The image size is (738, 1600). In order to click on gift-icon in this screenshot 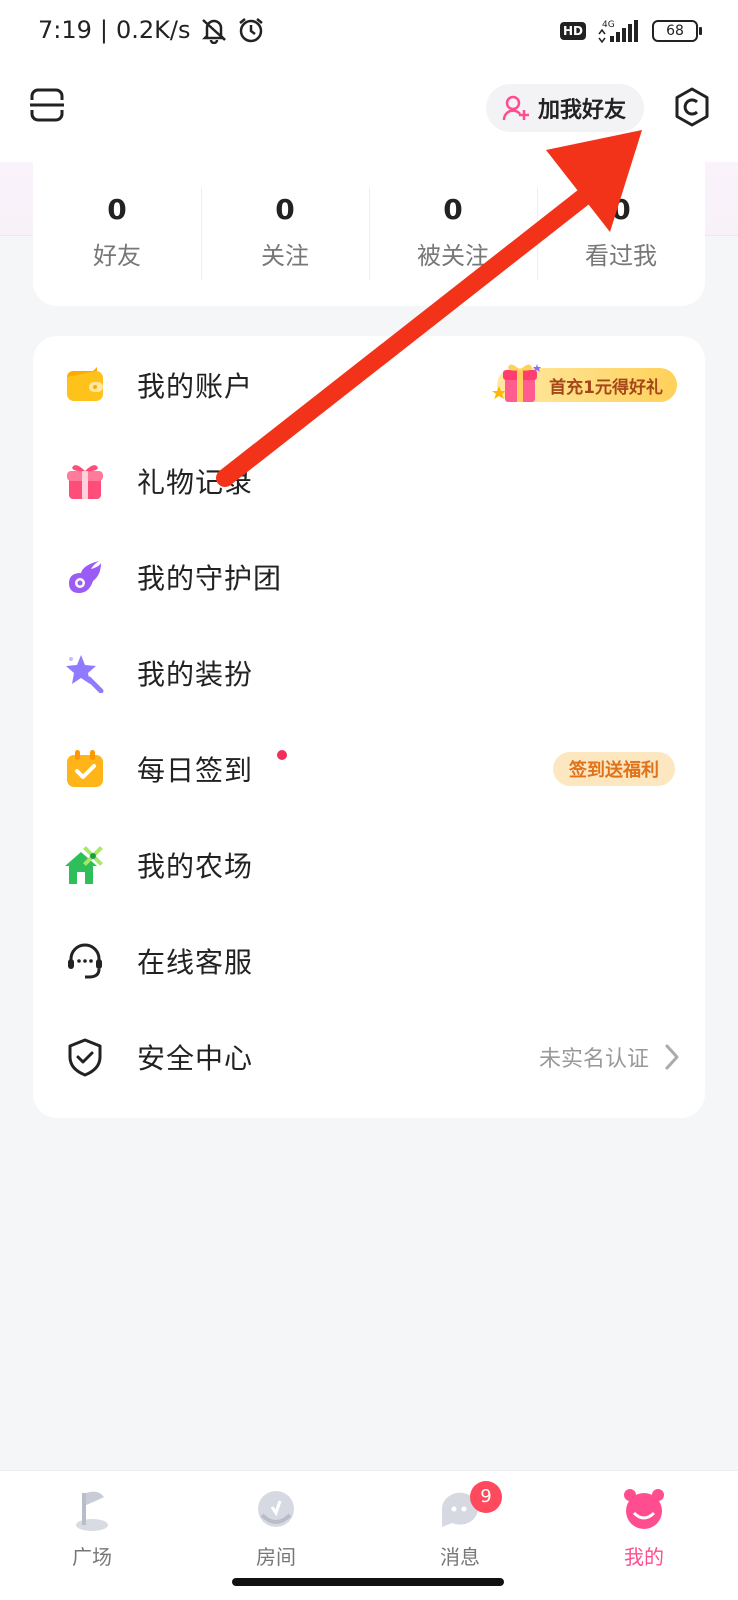, I will do `click(85, 481)`.